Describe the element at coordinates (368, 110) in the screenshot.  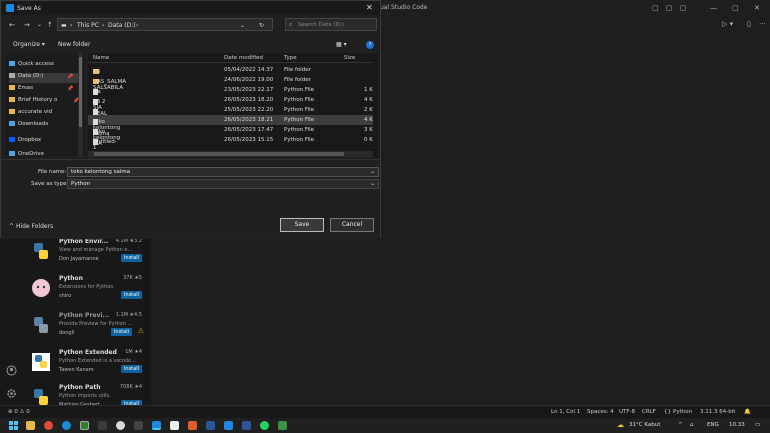
I see `file-size: 2 K` at that location.